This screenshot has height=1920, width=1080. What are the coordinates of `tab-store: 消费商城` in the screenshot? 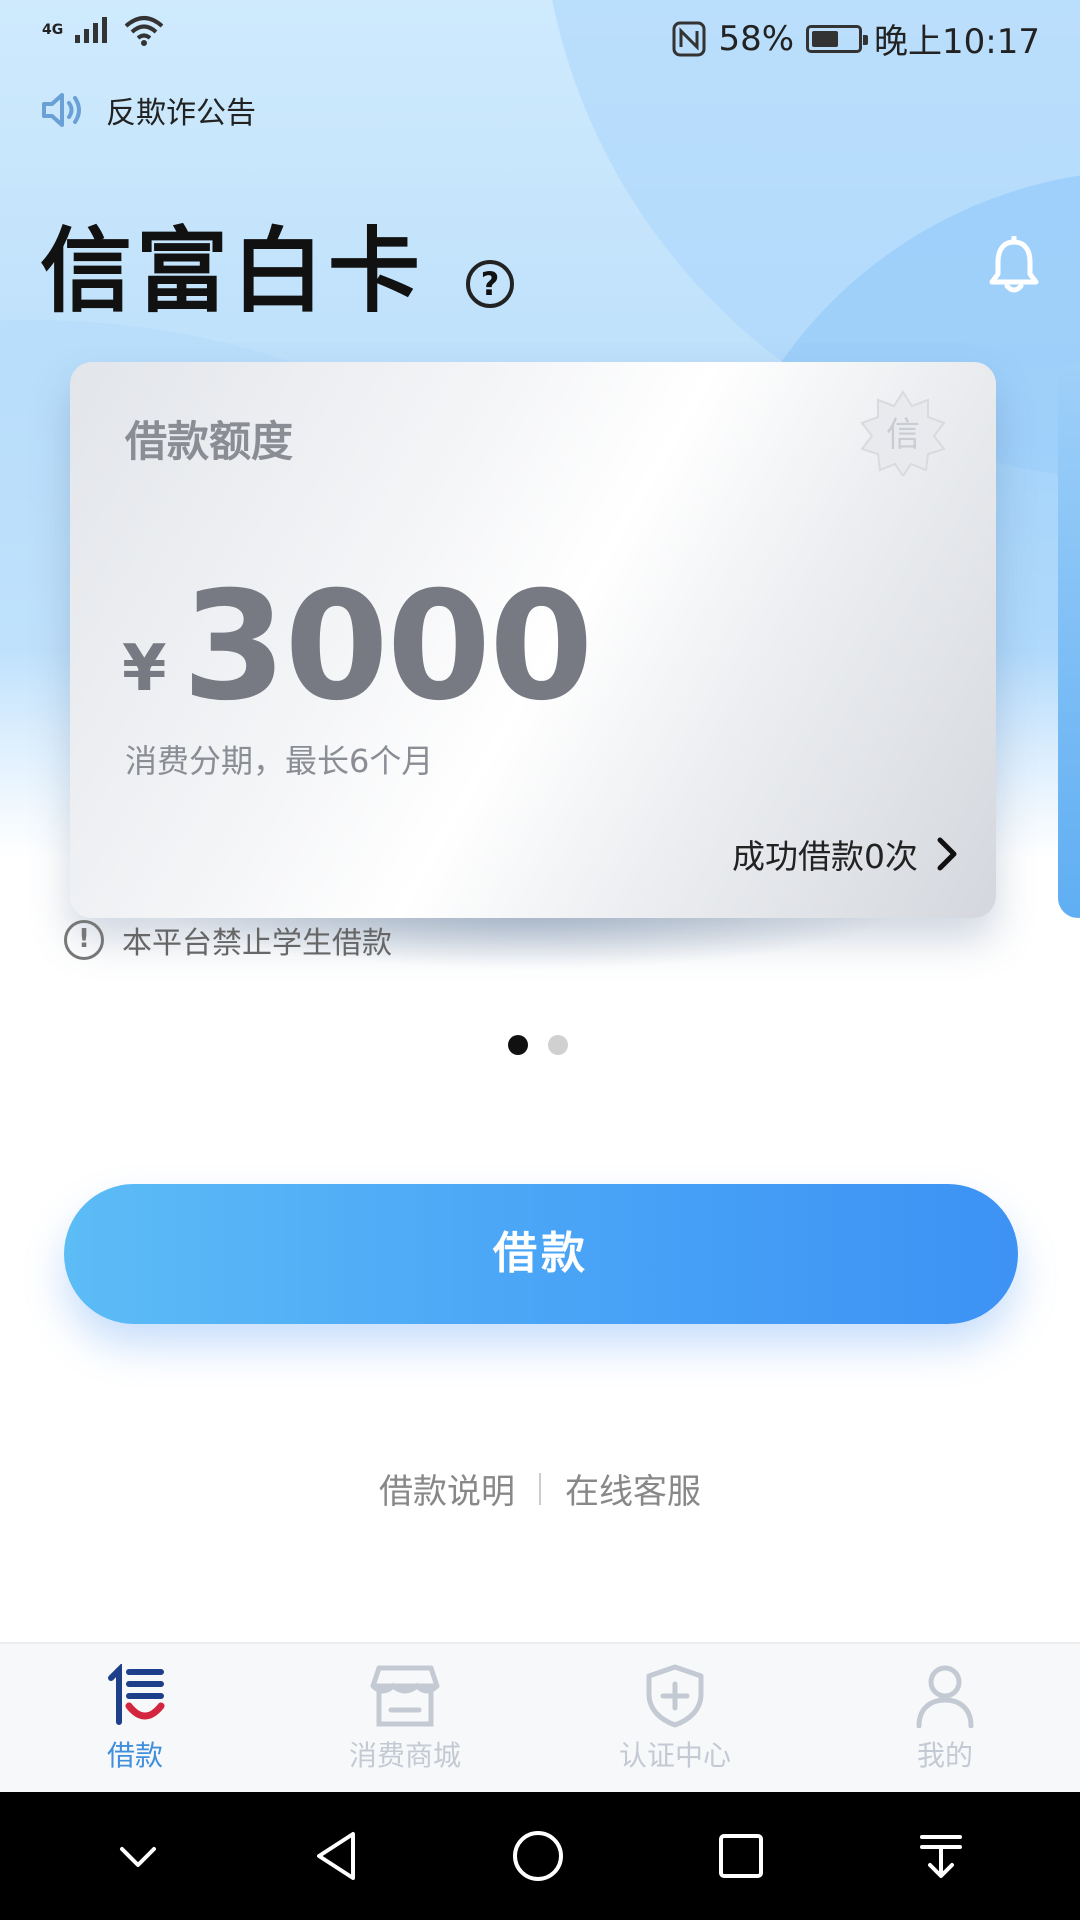 It's located at (405, 1718).